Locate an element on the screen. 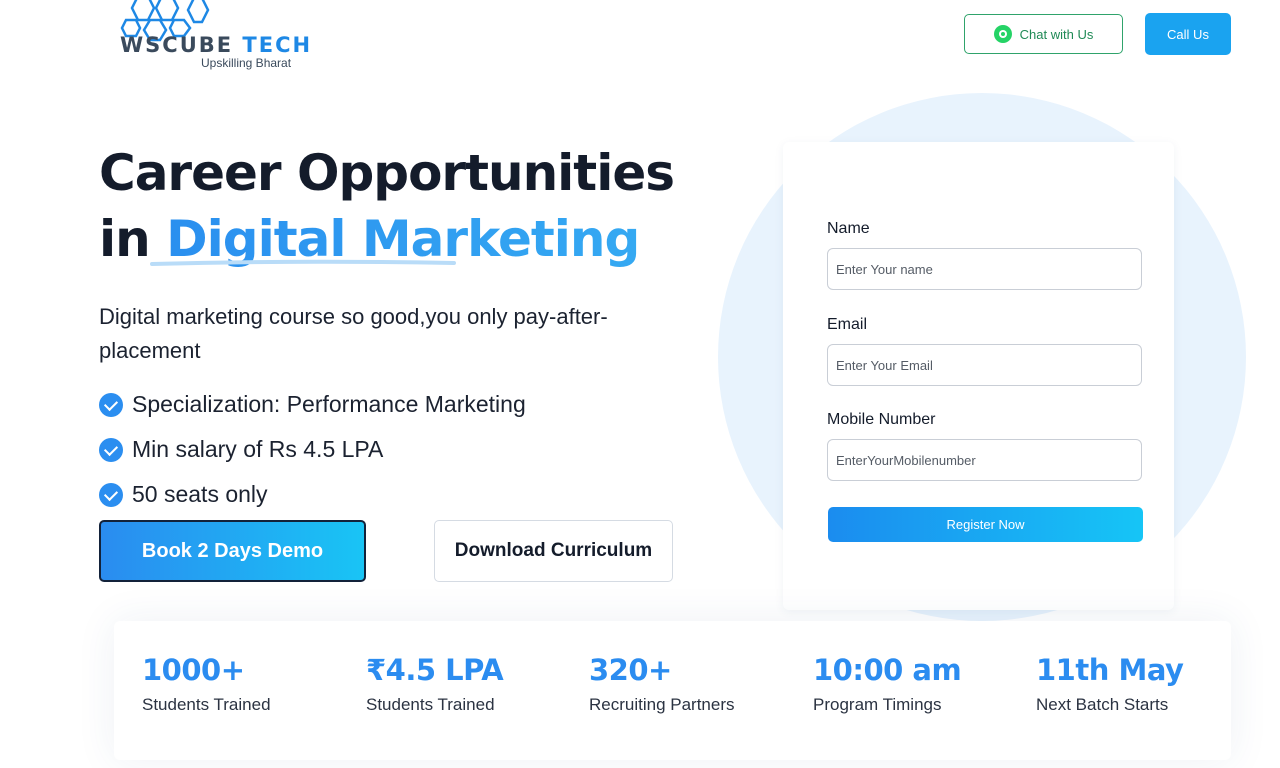 This screenshot has height=768, width=1280. chat-with-us-button: Chat with Us is located at coordinates (1043, 34).